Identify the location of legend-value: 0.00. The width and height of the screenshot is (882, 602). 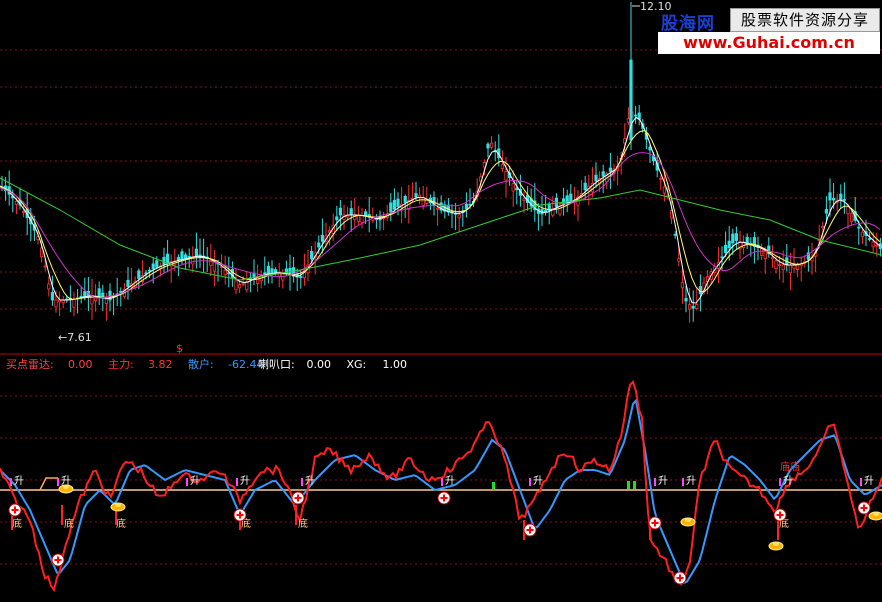
(319, 364).